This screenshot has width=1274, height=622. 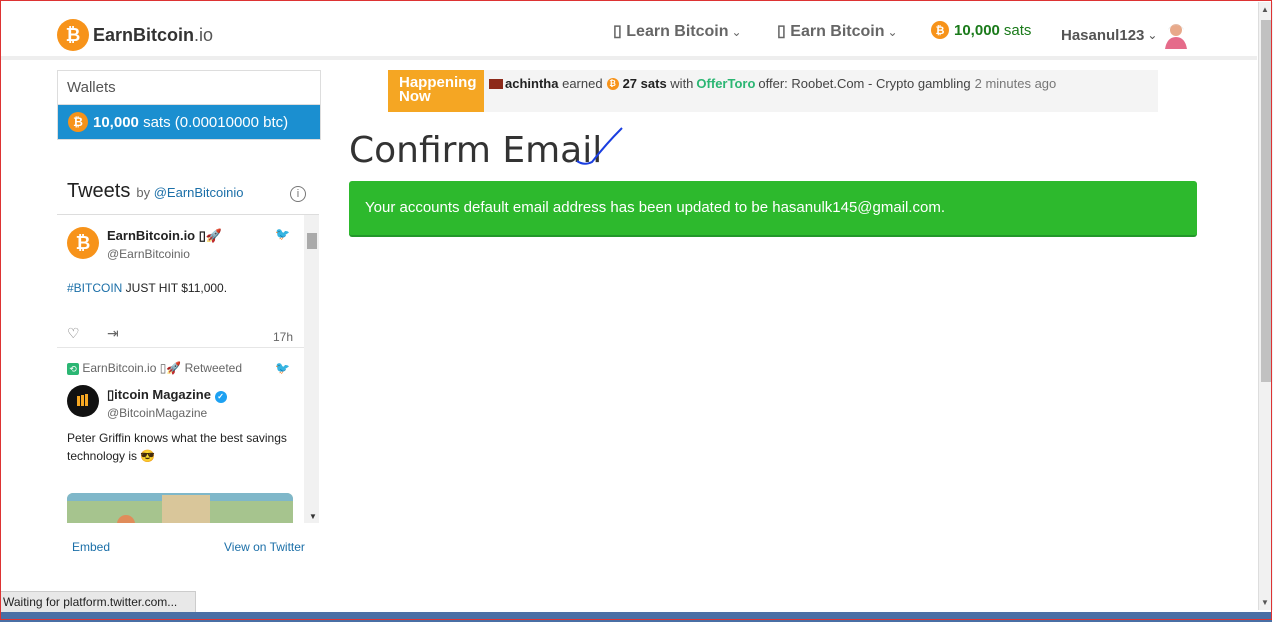 I want to click on tweet-image, so click(x=180, y=508).